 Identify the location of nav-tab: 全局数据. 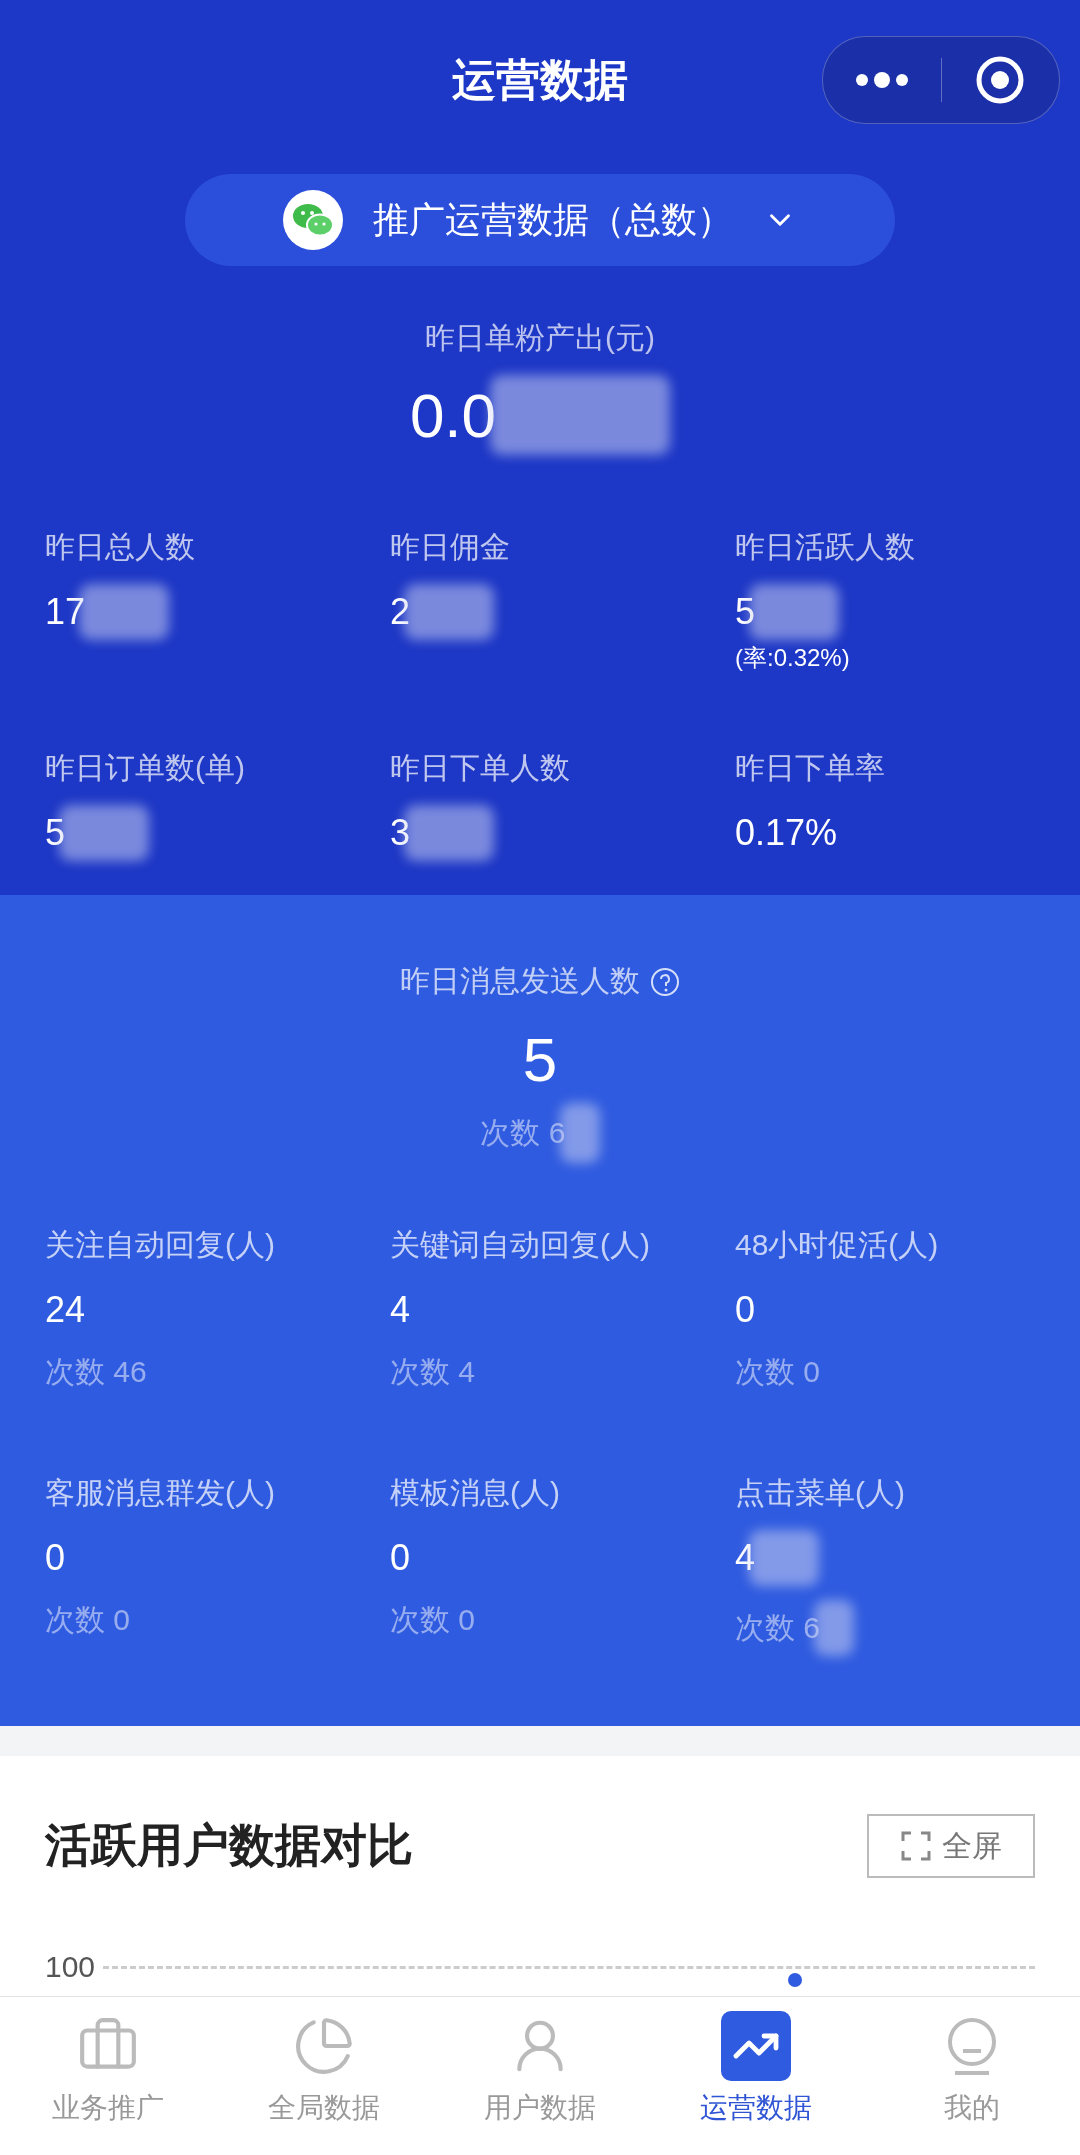
(324, 2076).